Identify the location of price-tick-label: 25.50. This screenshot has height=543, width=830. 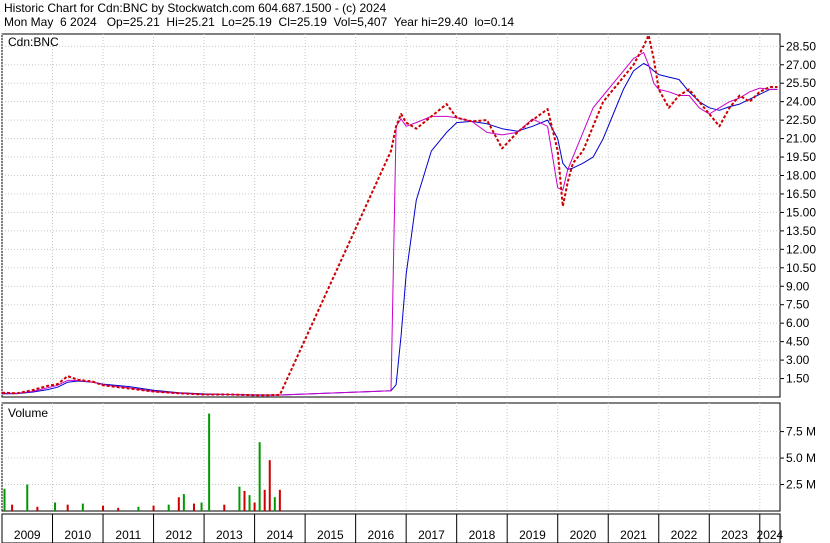
(801, 83).